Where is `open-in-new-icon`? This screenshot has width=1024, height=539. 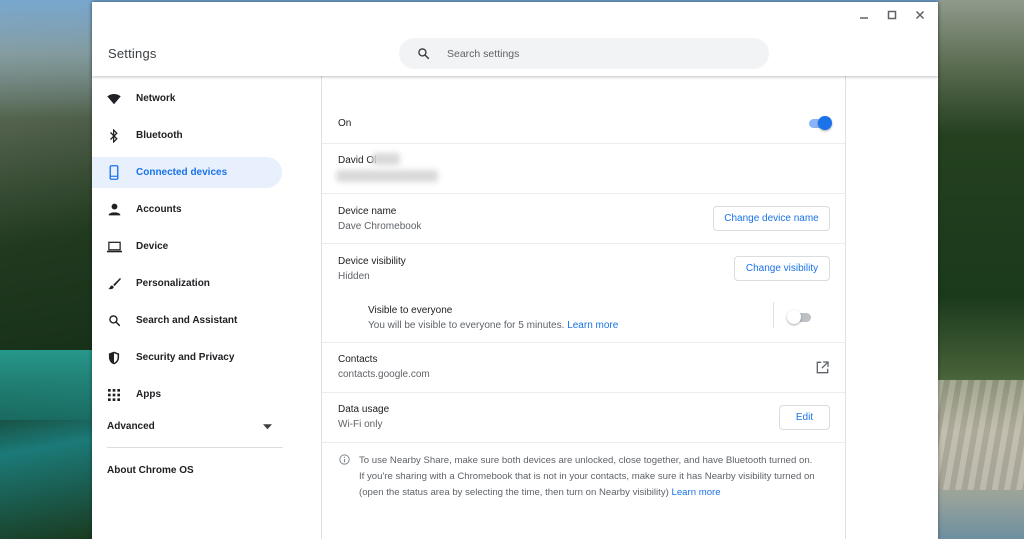 open-in-new-icon is located at coordinates (822, 367).